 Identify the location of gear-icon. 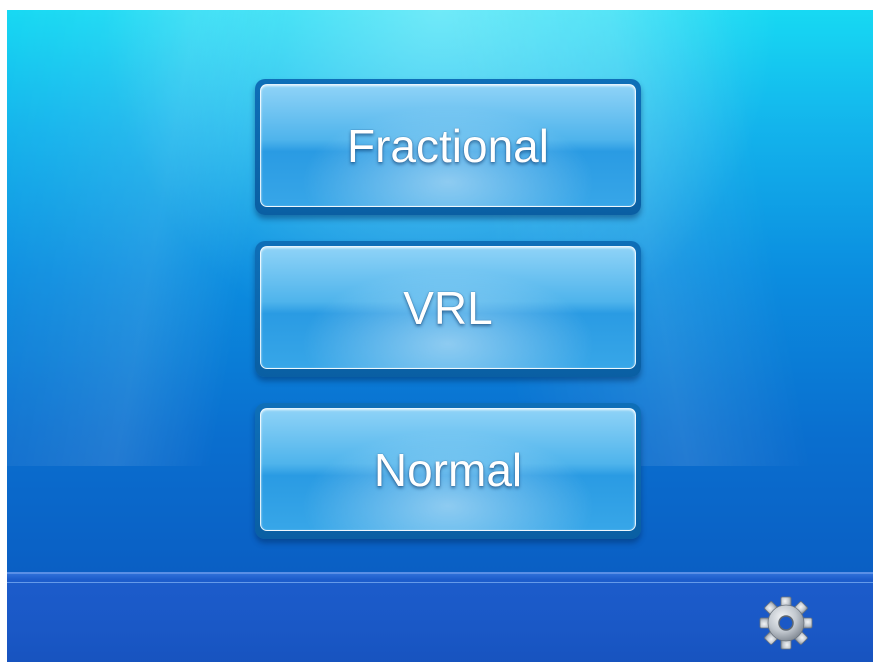
(786, 623).